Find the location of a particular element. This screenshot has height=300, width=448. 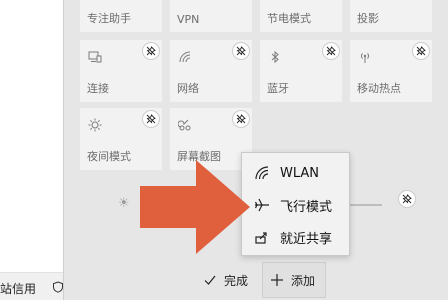

menu-item-wlan: WLAN is located at coordinates (295, 173).